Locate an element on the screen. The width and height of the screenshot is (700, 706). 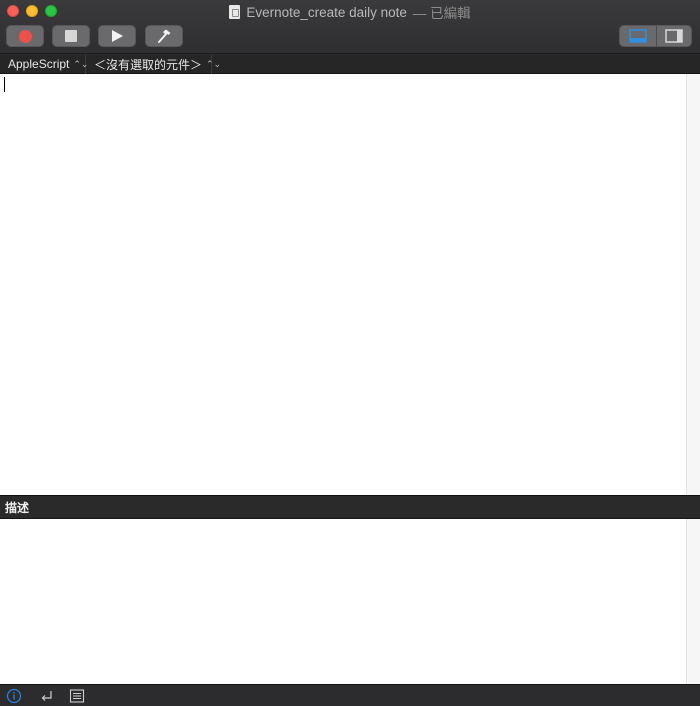
navigation-bar: AppleScript ⌃⌄ ＜沒有選取的元件＞ ⌃⌄ is located at coordinates (350, 64).